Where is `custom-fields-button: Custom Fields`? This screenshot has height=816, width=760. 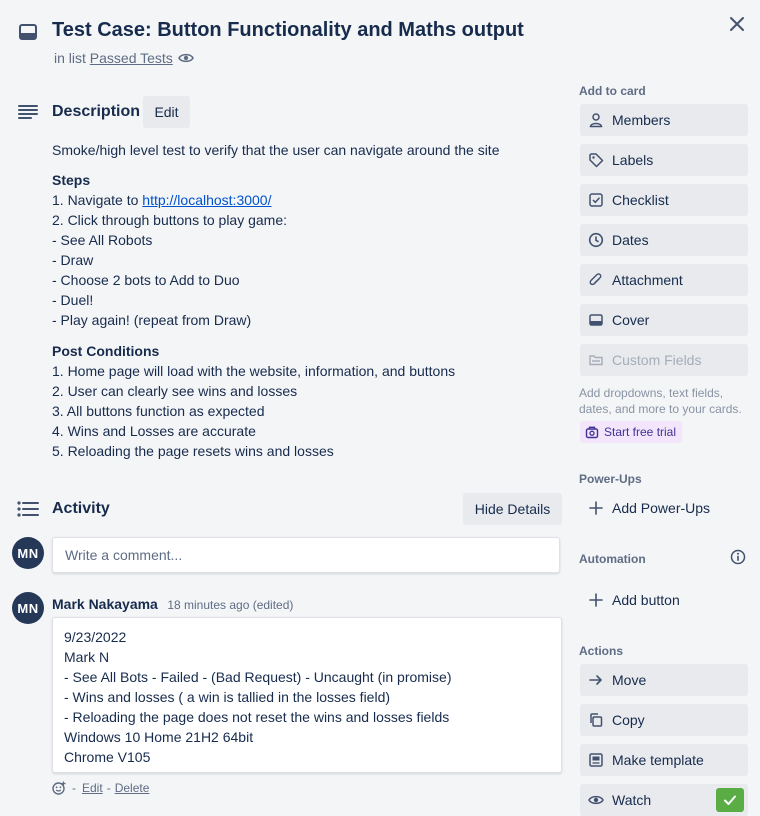 custom-fields-button: Custom Fields is located at coordinates (664, 360).